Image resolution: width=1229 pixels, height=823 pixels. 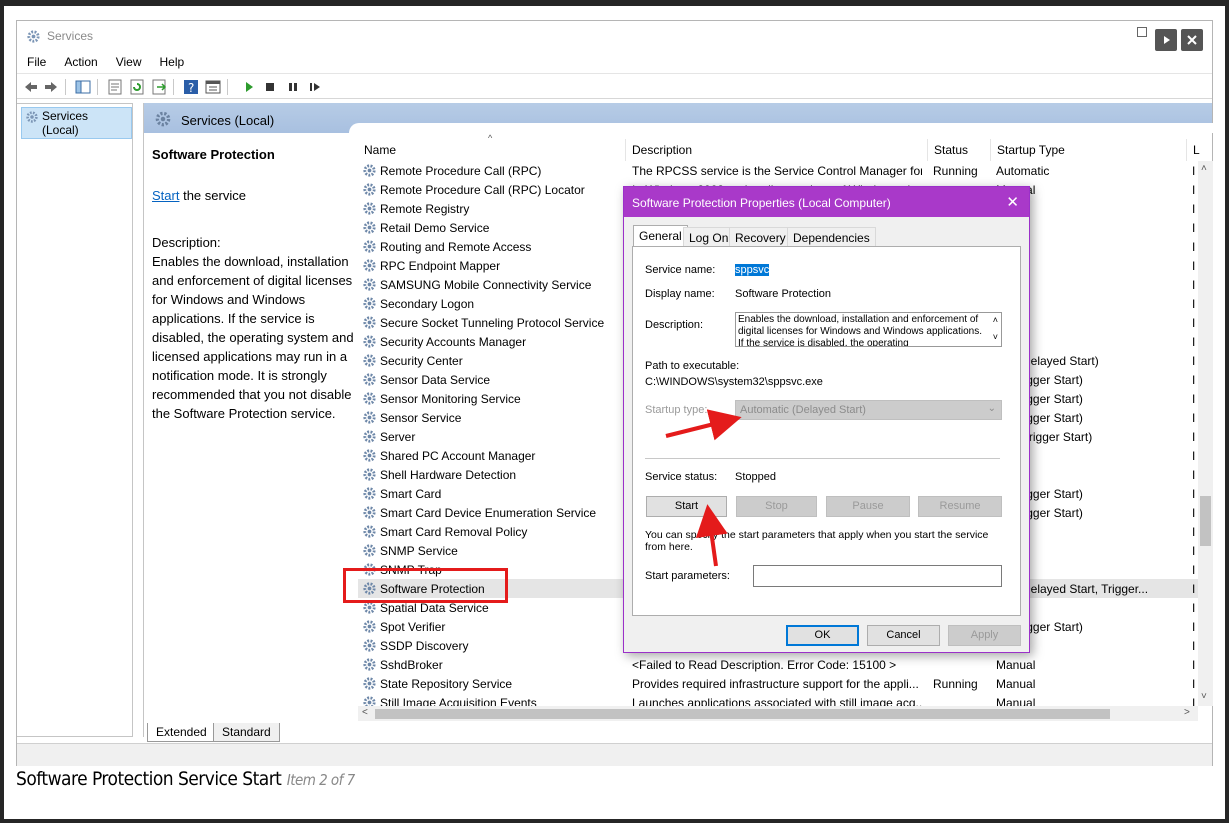 I want to click on startup-type-value: Automatic (Delayed Start), so click(x=803, y=410).